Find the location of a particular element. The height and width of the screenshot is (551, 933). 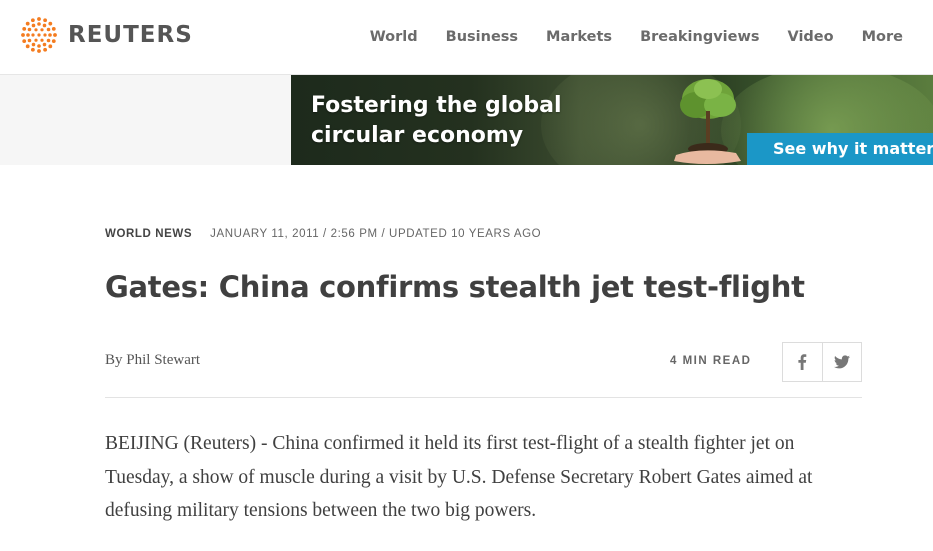

facebook-share-button is located at coordinates (802, 362).